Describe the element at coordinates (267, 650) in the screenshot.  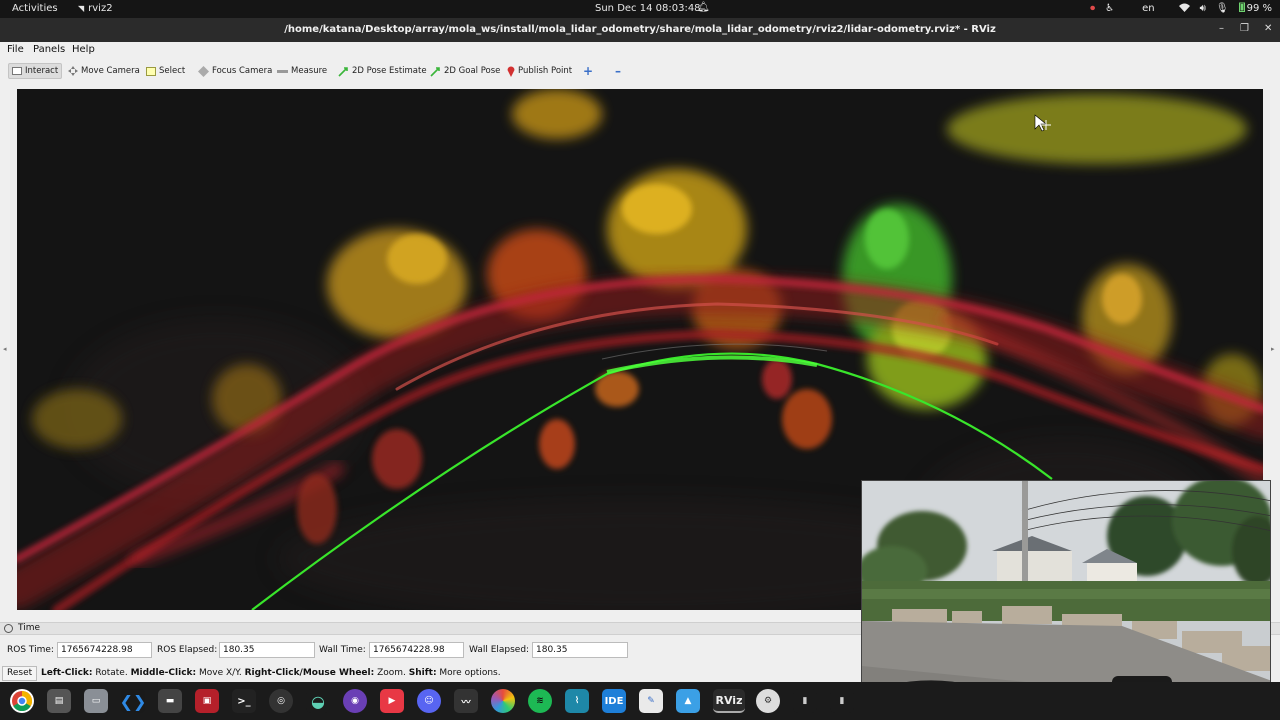
I see `ros-elapsed-field: 180.35` at that location.